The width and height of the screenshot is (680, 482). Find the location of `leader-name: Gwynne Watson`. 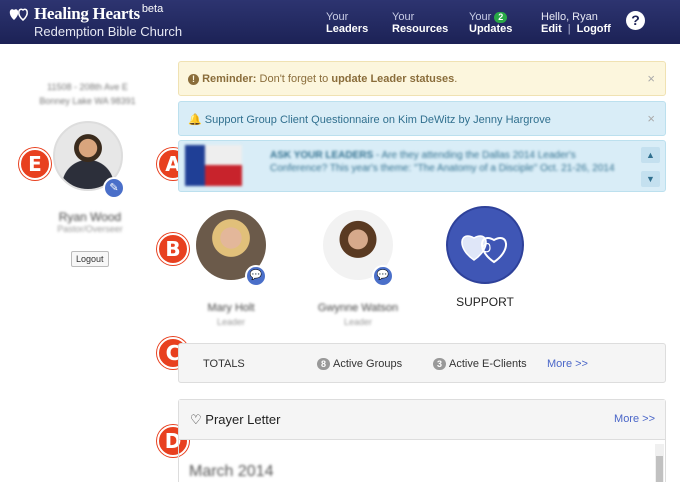

leader-name: Gwynne Watson is located at coordinates (358, 308).